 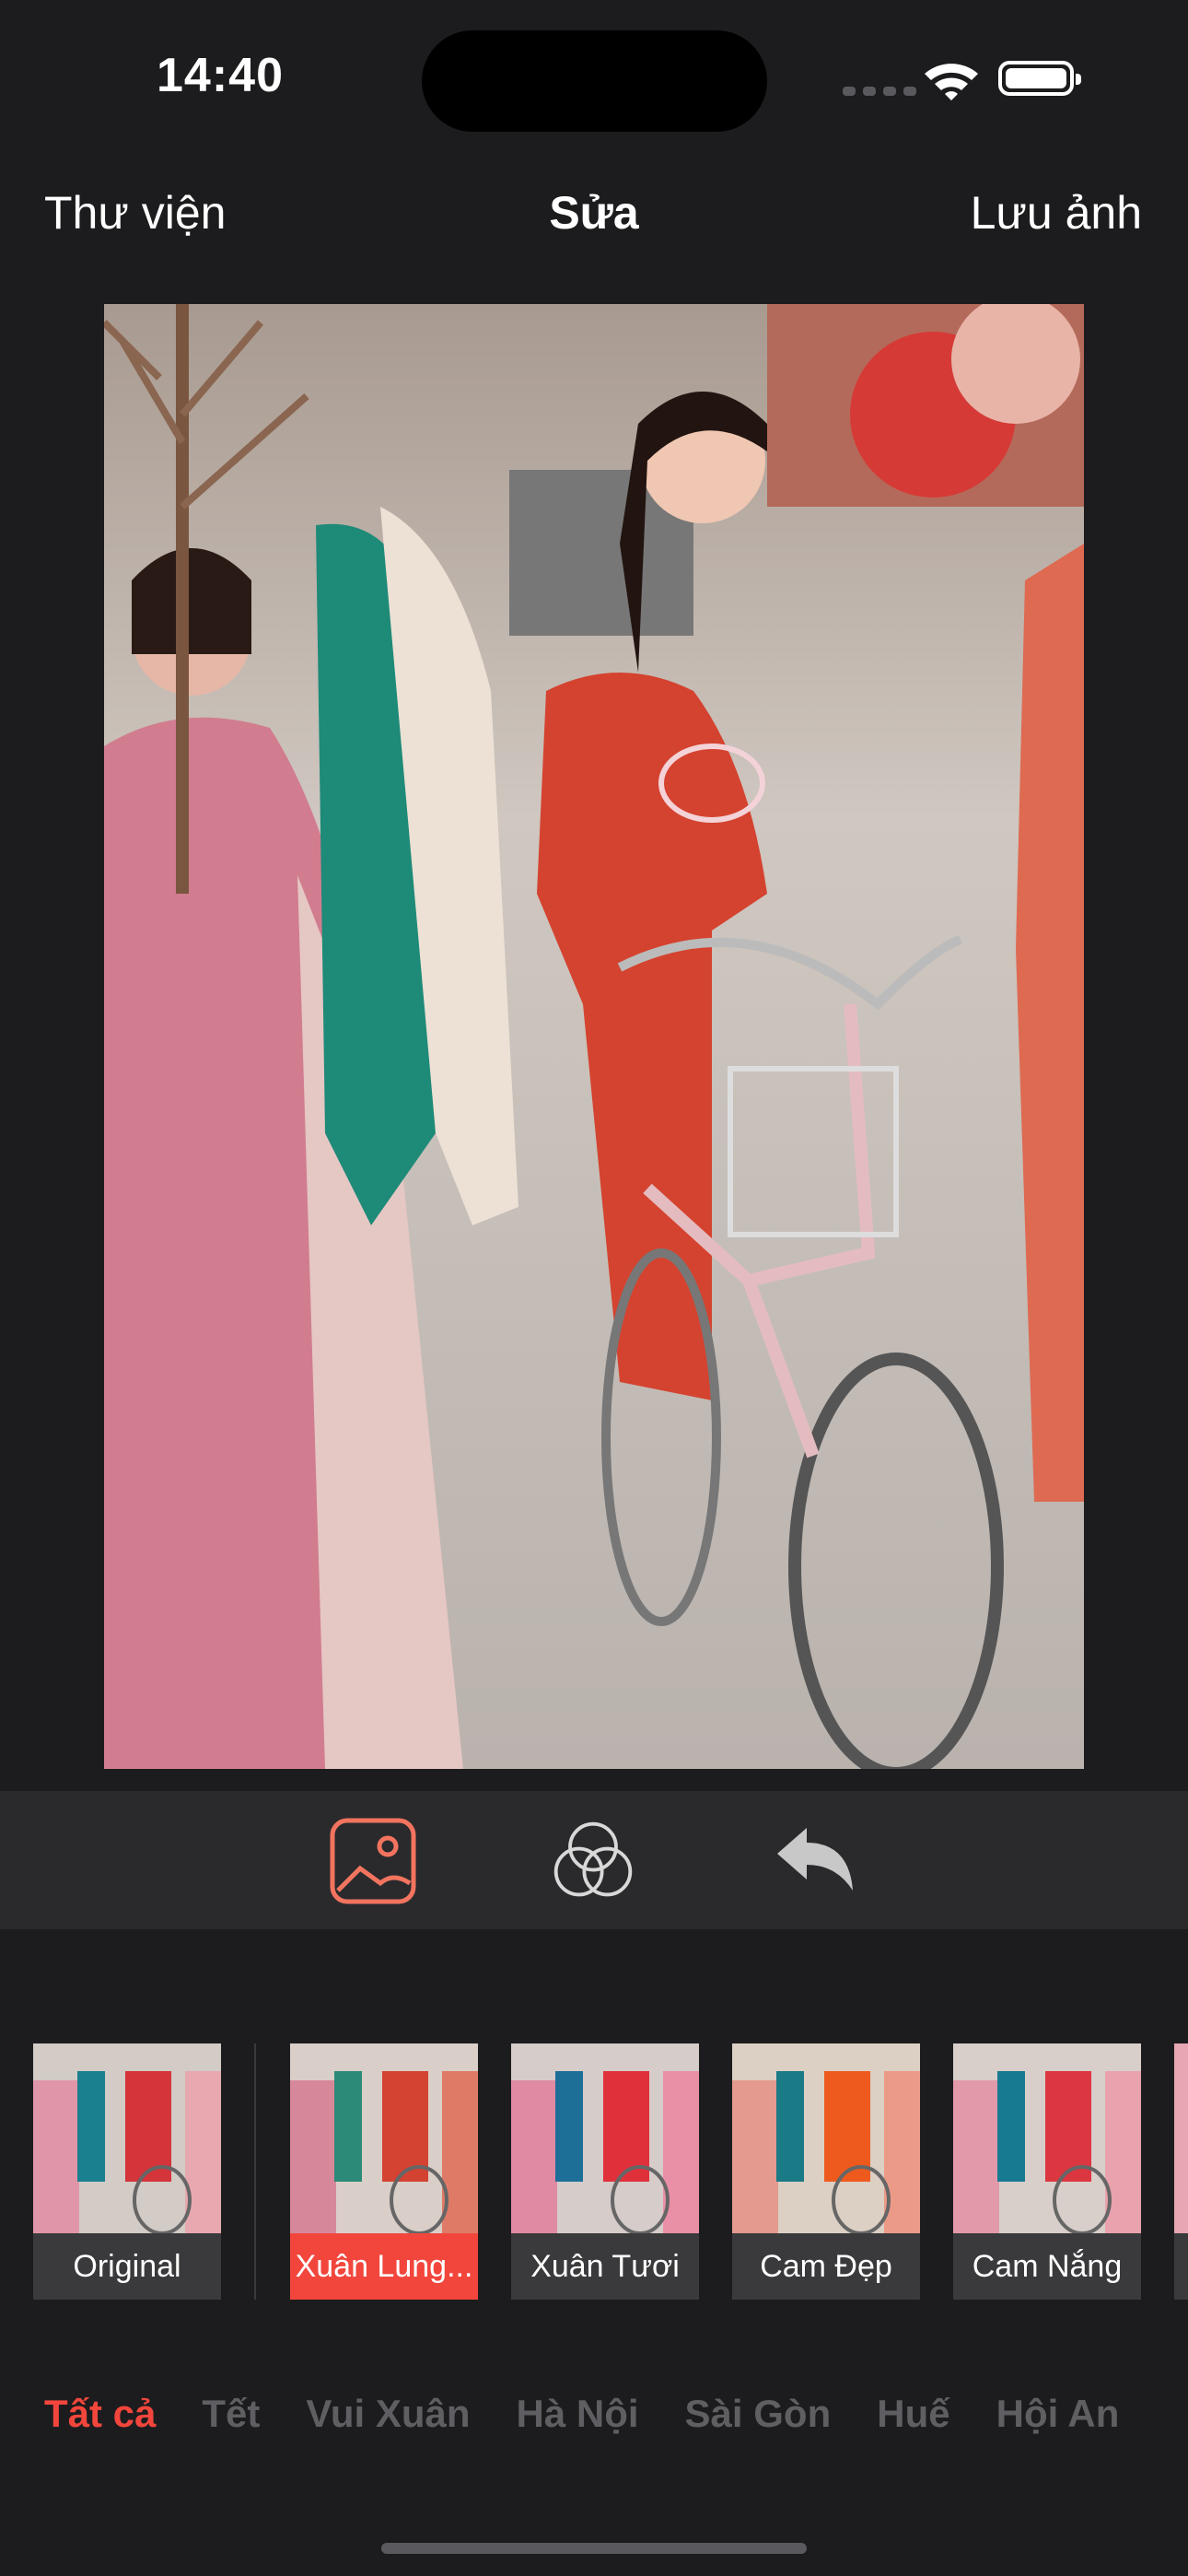 What do you see at coordinates (1047, 2266) in the screenshot?
I see `filter-label: Cam Nắng` at bounding box center [1047, 2266].